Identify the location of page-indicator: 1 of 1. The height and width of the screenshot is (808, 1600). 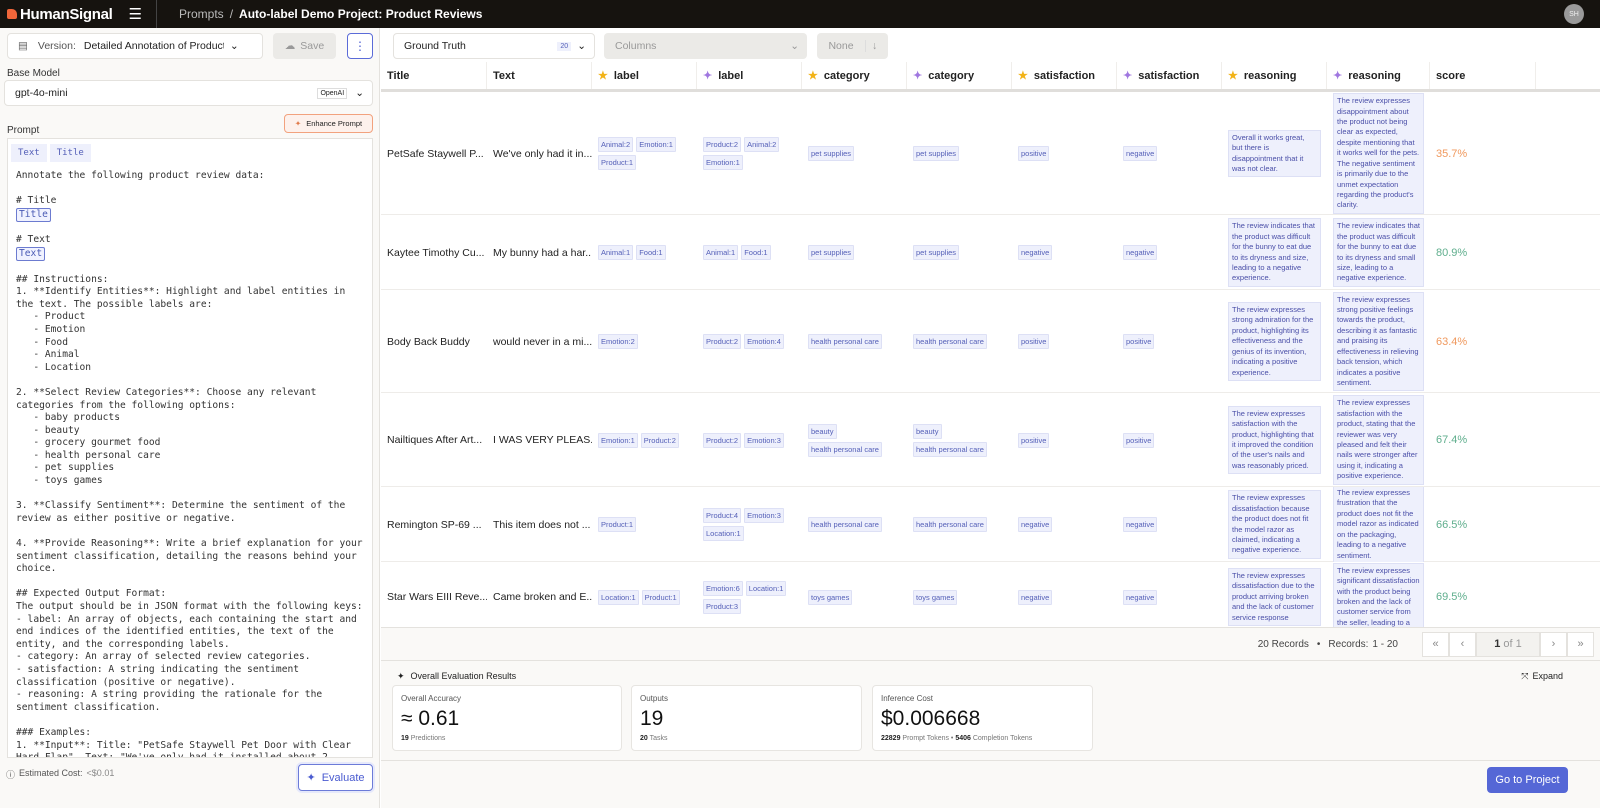
(1508, 644).